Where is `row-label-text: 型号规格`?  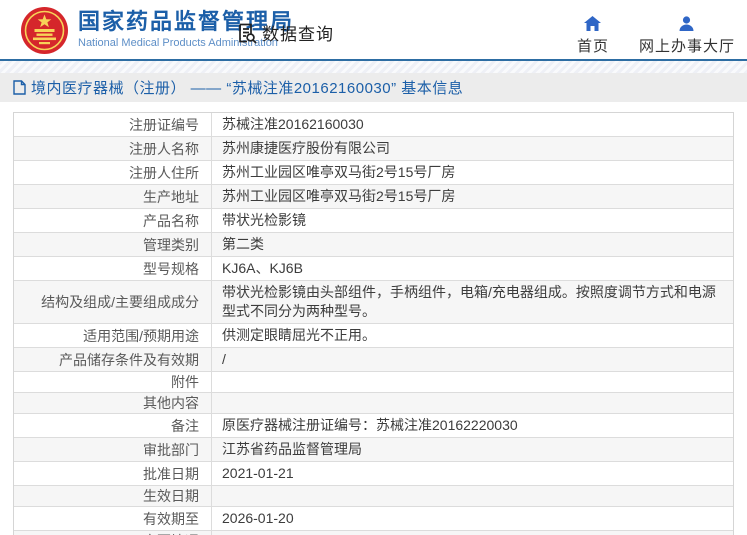
row-label-text: 型号规格 is located at coordinates (171, 268).